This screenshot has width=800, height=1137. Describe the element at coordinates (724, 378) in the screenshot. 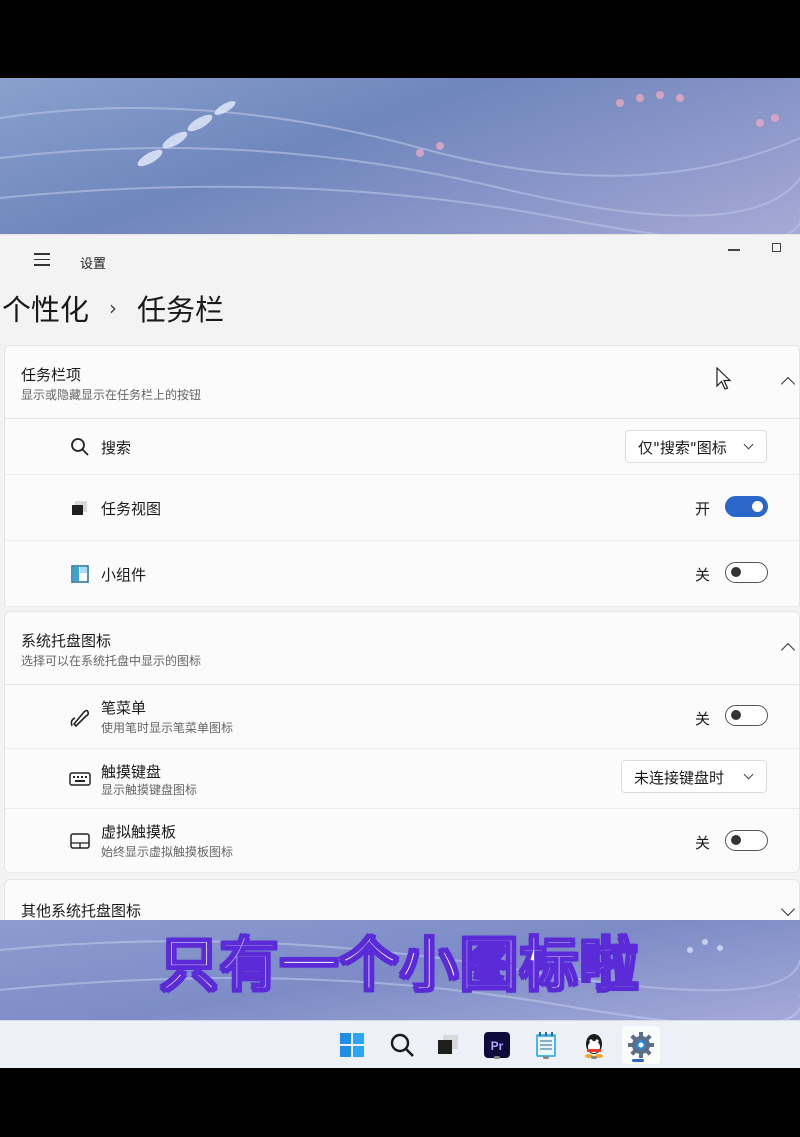

I see `mouse-cursor-icon` at that location.